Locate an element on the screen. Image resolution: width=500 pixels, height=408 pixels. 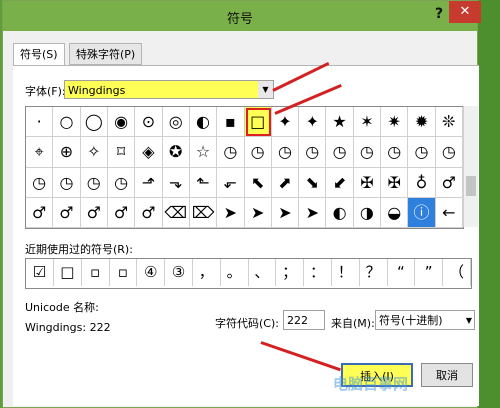
from-select: 符号(十进制) ▼ is located at coordinates (425, 320).